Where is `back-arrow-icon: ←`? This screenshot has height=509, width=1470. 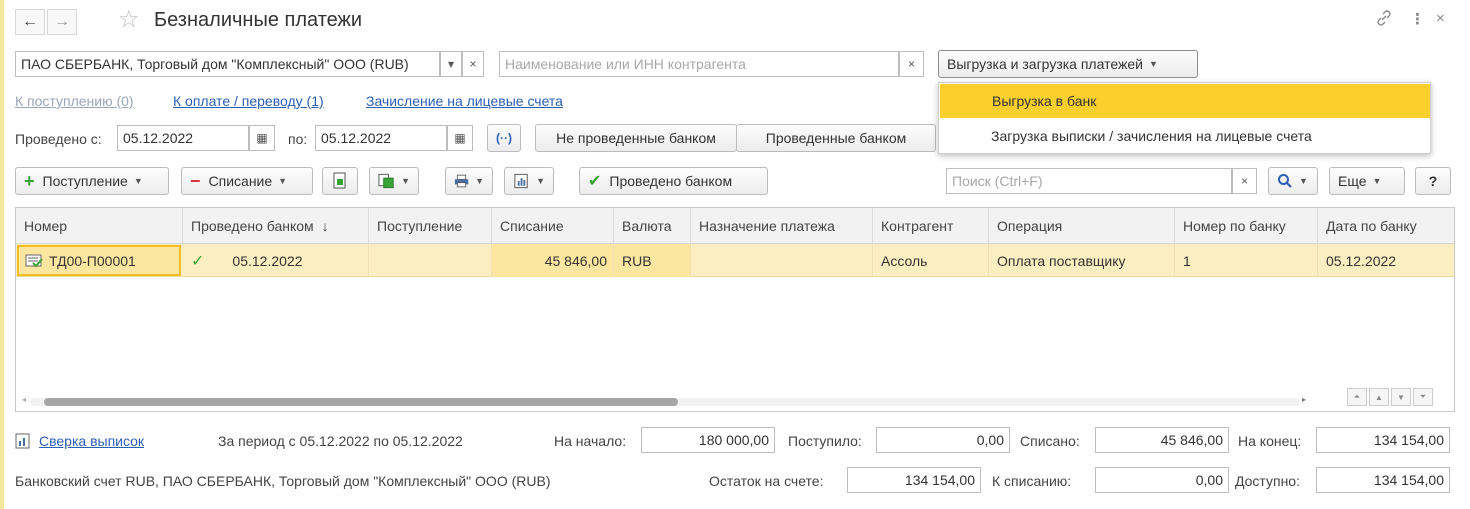 back-arrow-icon: ← is located at coordinates (30, 21).